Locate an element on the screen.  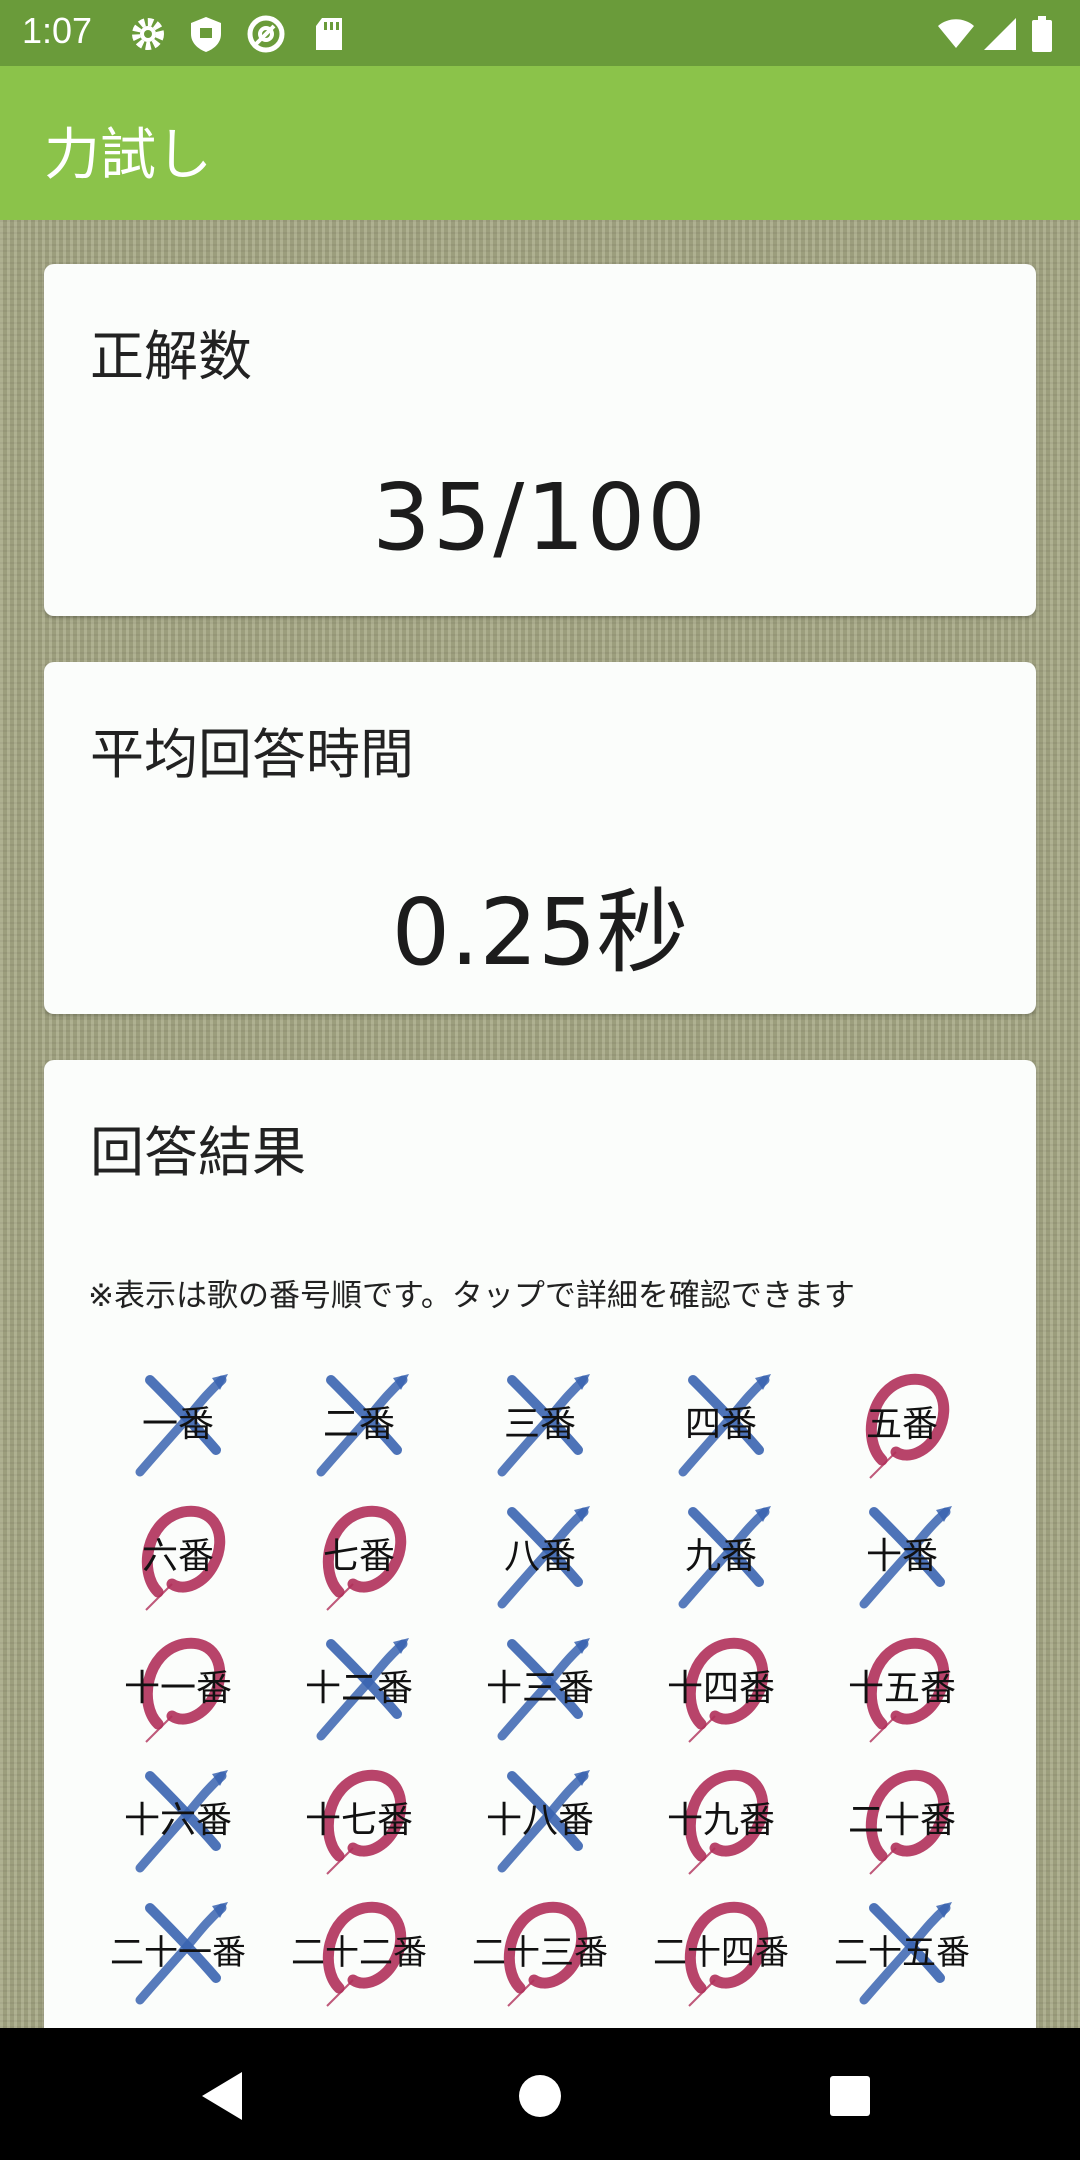
result-item-label: 一番 is located at coordinates (177, 1424).